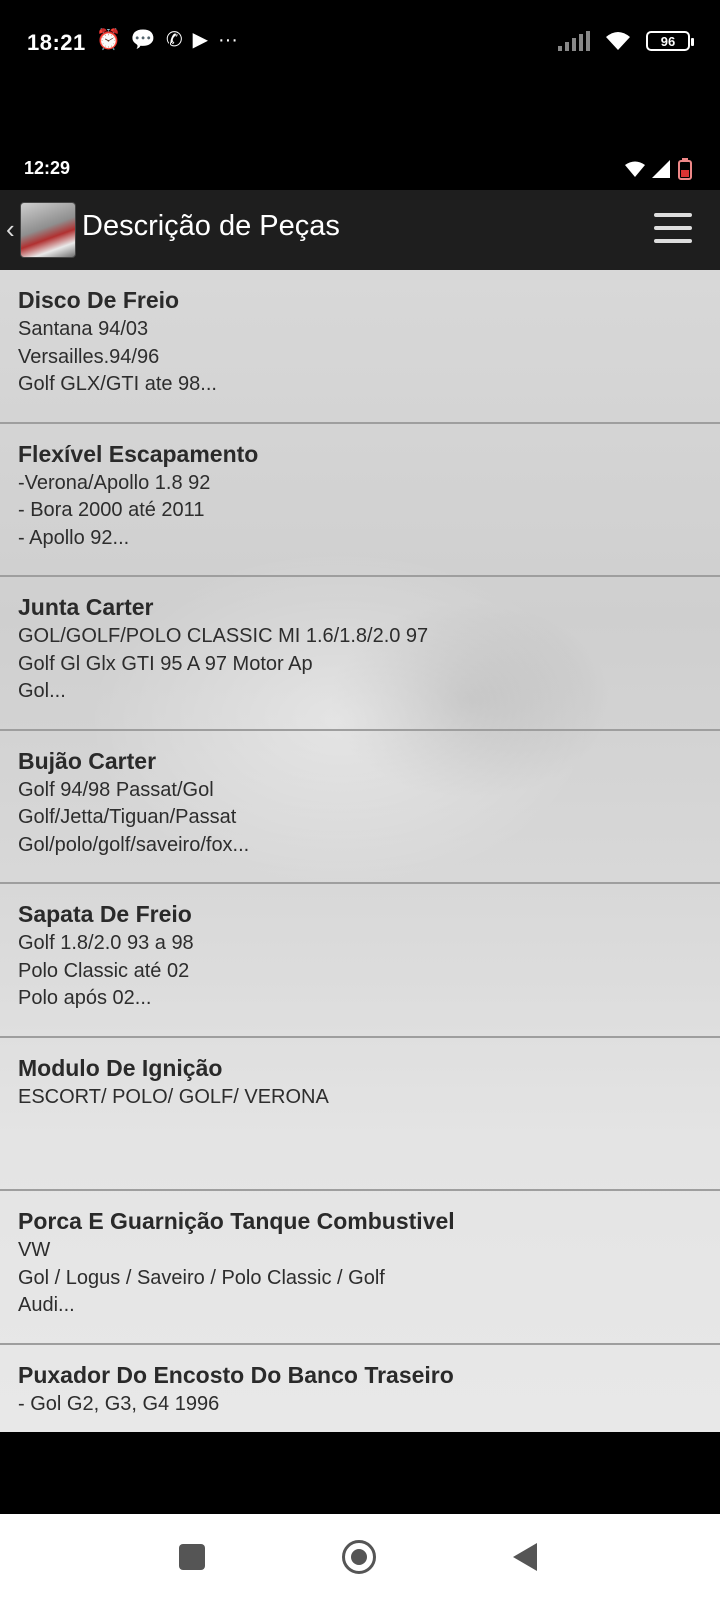 The image size is (720, 1600). What do you see at coordinates (236, 1221) in the screenshot?
I see `item-title: Porca E Guarnição Tanque Combustivel` at bounding box center [236, 1221].